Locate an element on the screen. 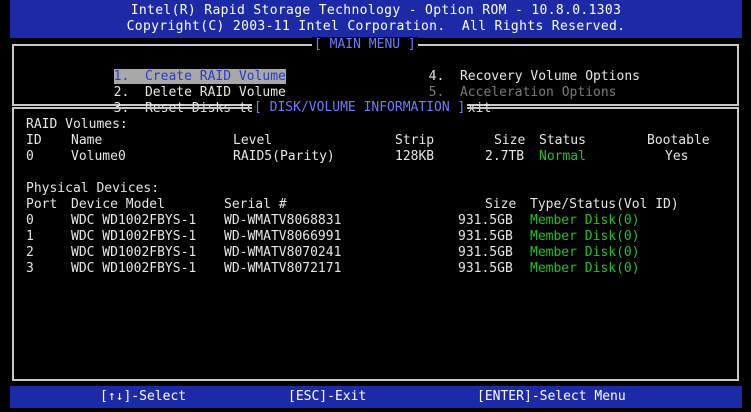  col-header-strip: Strip is located at coordinates (415, 140).